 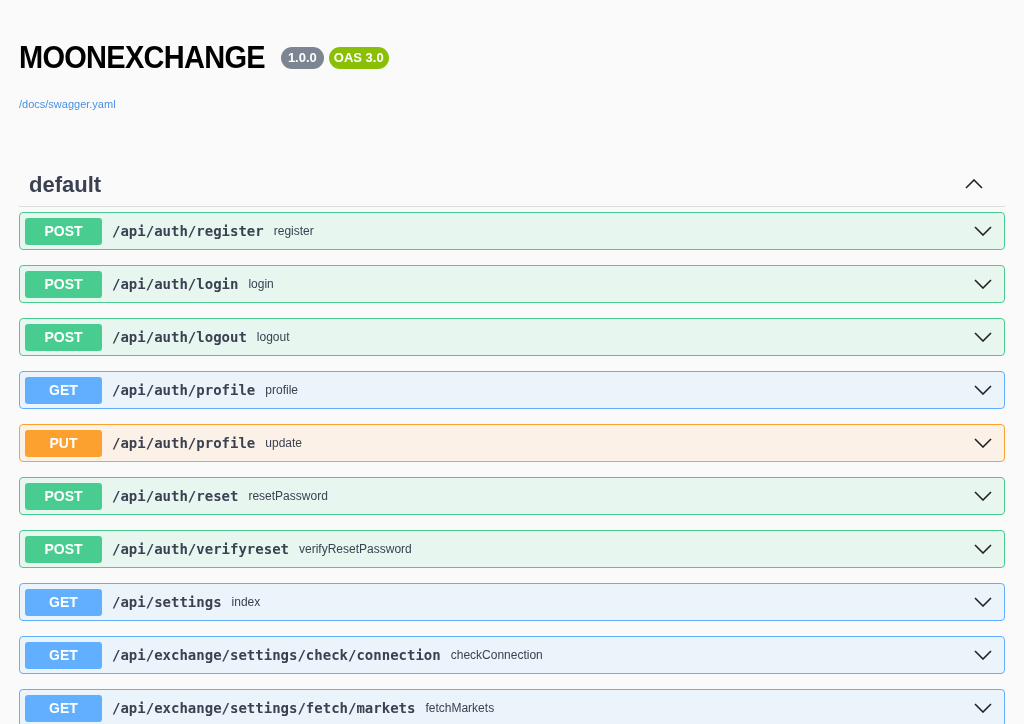 What do you see at coordinates (512, 443) in the screenshot?
I see `operation-row: PUT /api/auth/profile update` at bounding box center [512, 443].